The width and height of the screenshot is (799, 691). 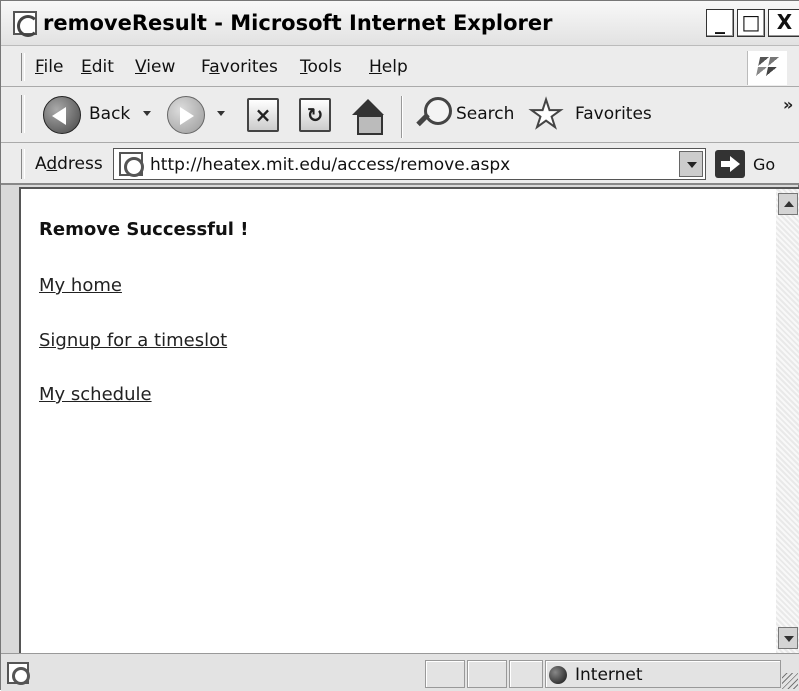 I want to click on forward-dropdown-icon, so click(x=221, y=113).